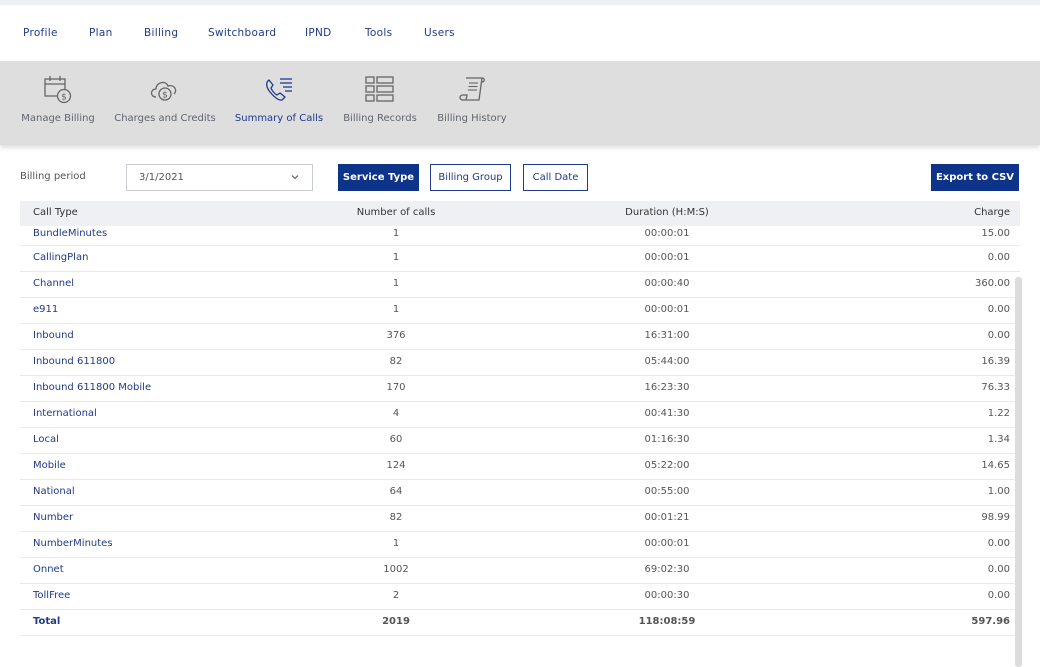 The image size is (1040, 667). Describe the element at coordinates (998, 413) in the screenshot. I see `cell-charge: 1.22` at that location.